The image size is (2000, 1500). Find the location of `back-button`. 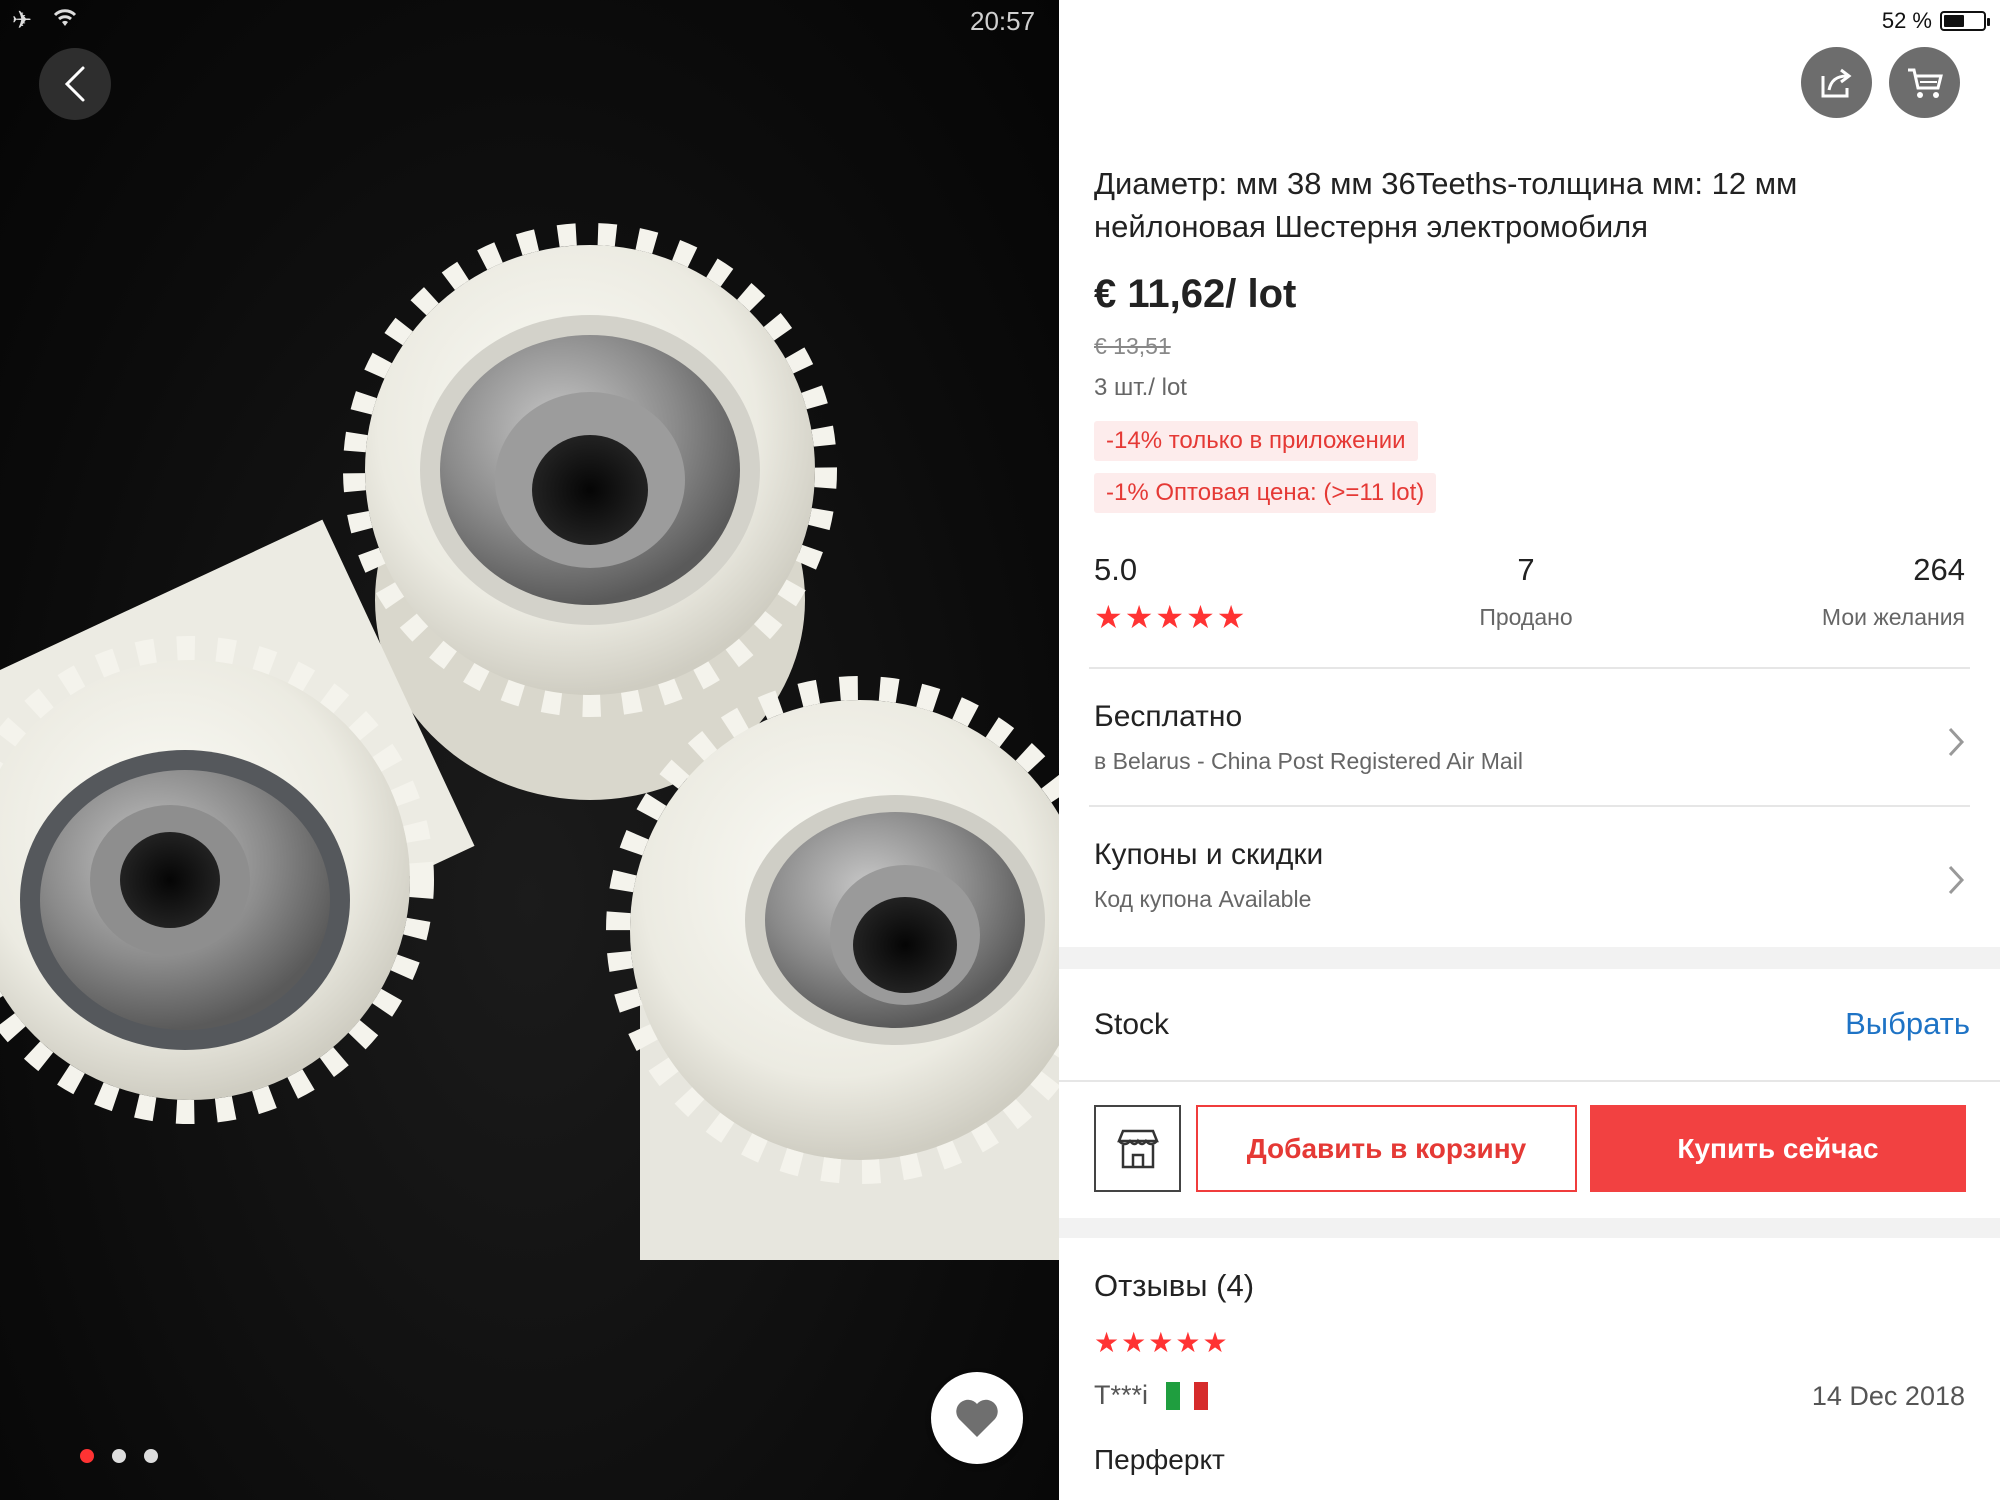

back-button is located at coordinates (75, 84).